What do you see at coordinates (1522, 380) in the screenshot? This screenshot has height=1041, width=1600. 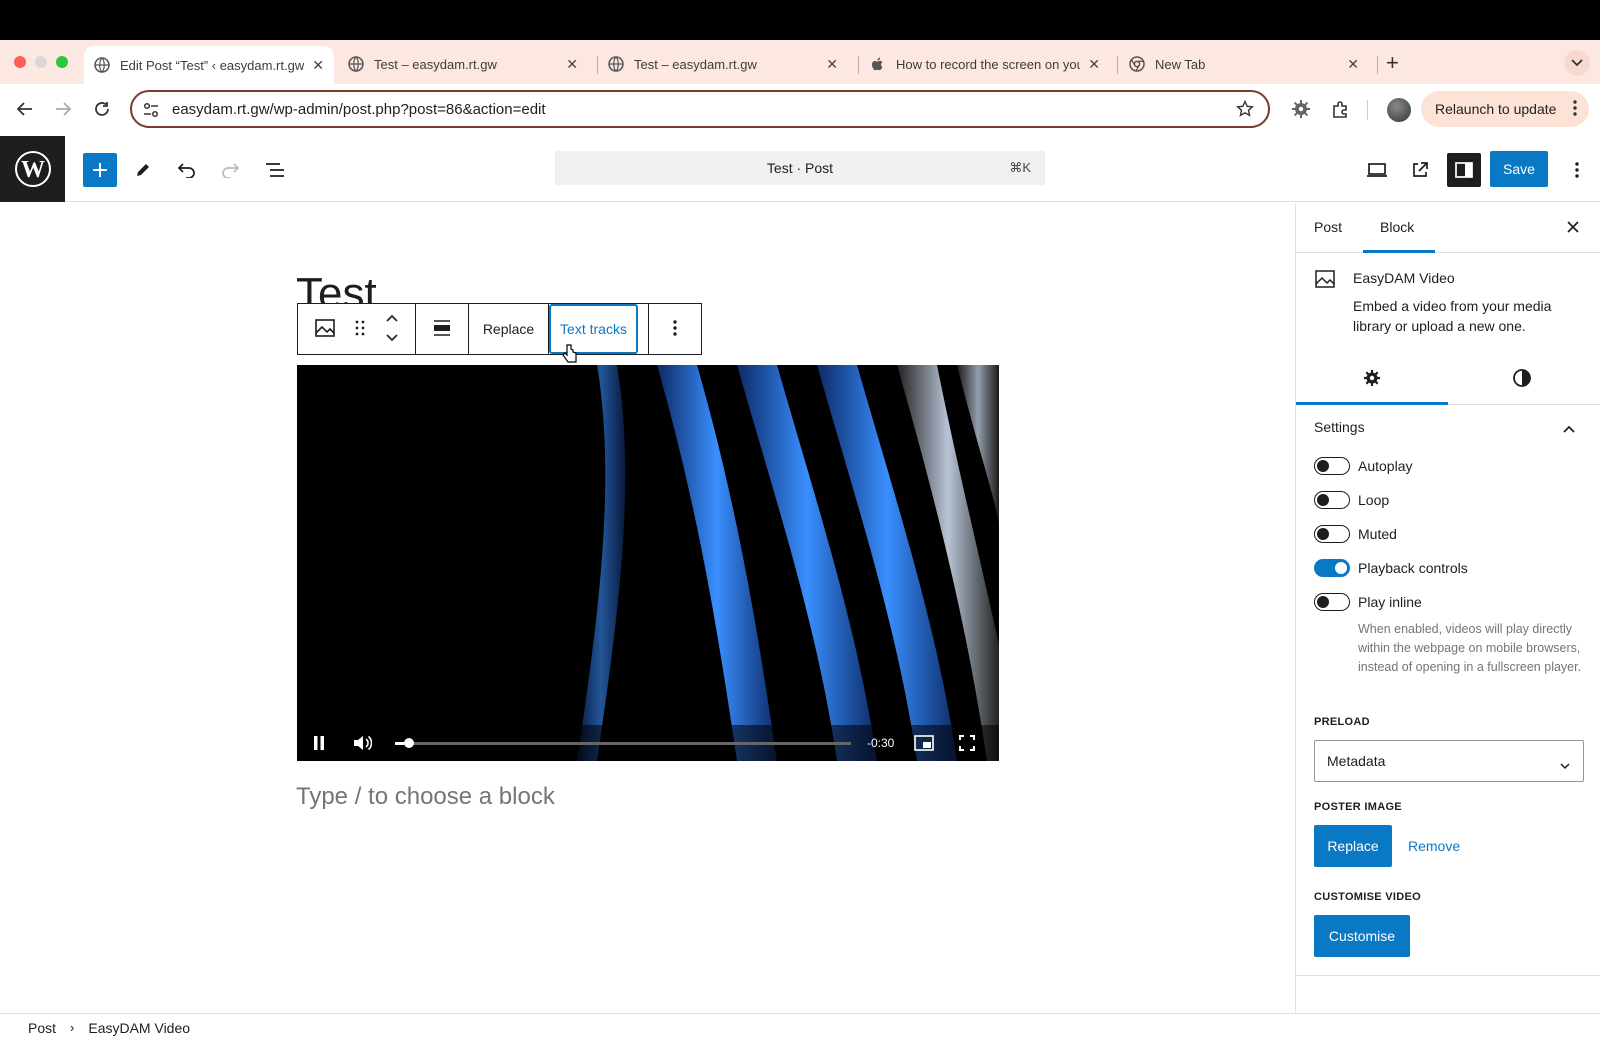 I see `styles-half-circle-icon` at bounding box center [1522, 380].